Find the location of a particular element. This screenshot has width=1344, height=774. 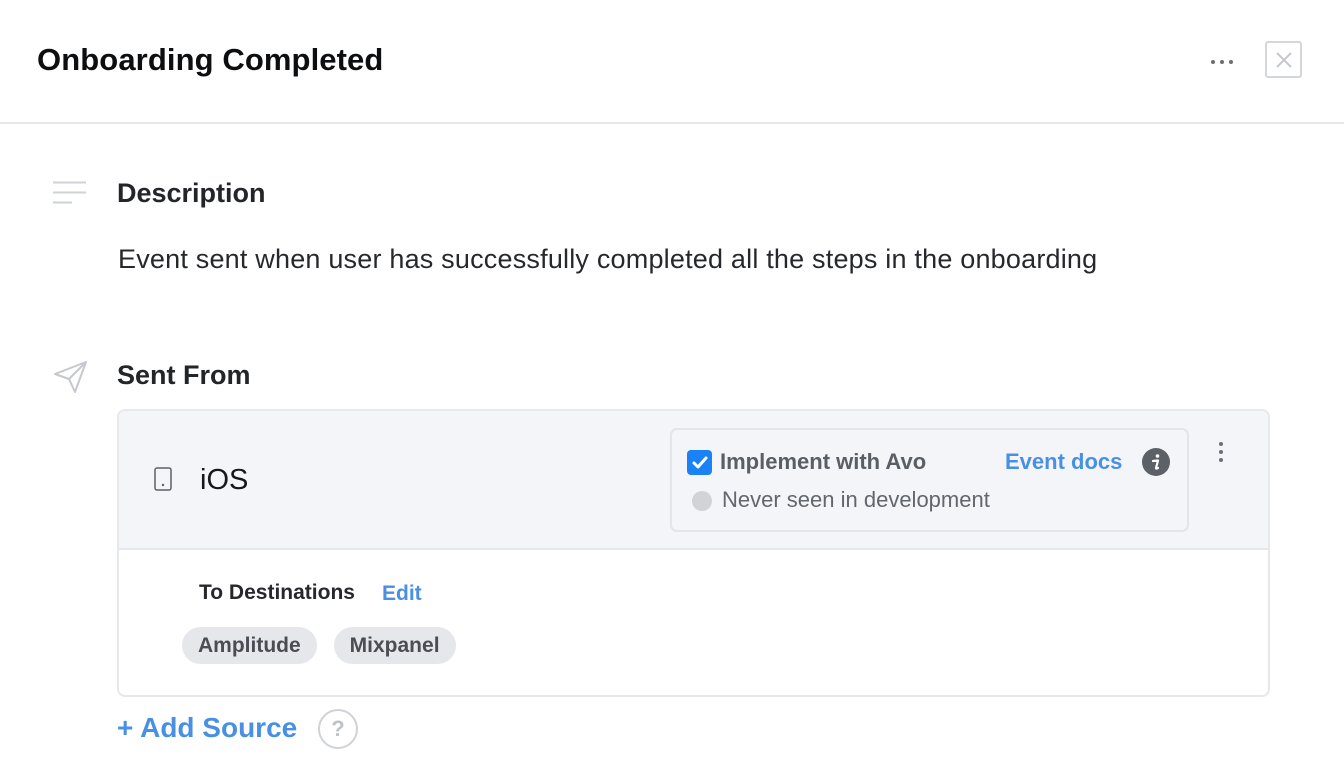

status-text: Never seen in development is located at coordinates (856, 499).